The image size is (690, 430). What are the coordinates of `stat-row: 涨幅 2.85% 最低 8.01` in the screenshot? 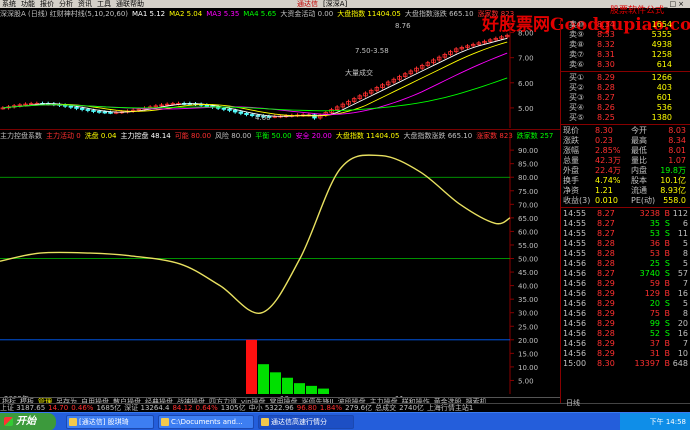 It's located at (625, 151).